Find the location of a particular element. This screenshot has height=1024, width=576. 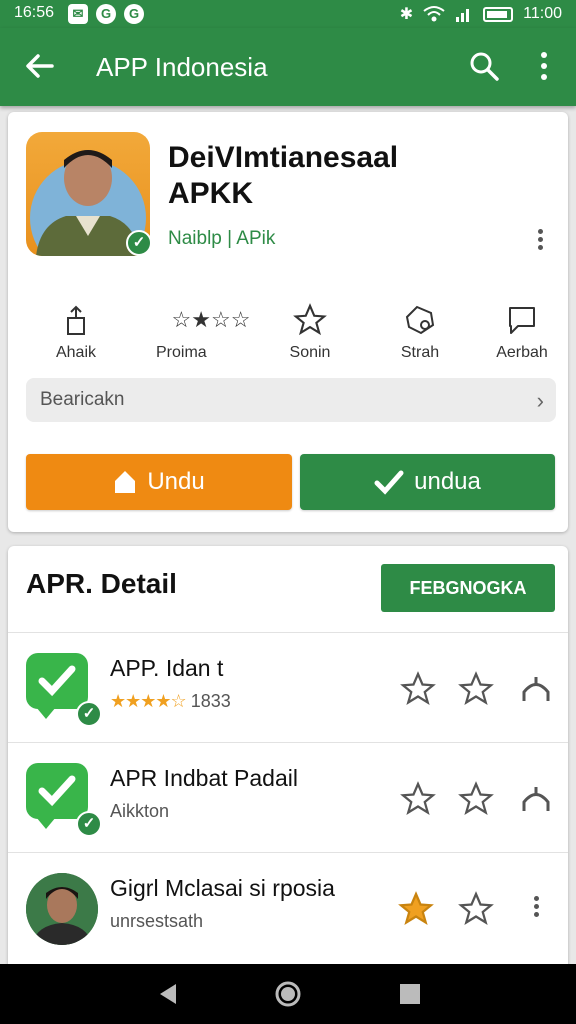

list-item-subtitle: Aikkton is located at coordinates (140, 811).